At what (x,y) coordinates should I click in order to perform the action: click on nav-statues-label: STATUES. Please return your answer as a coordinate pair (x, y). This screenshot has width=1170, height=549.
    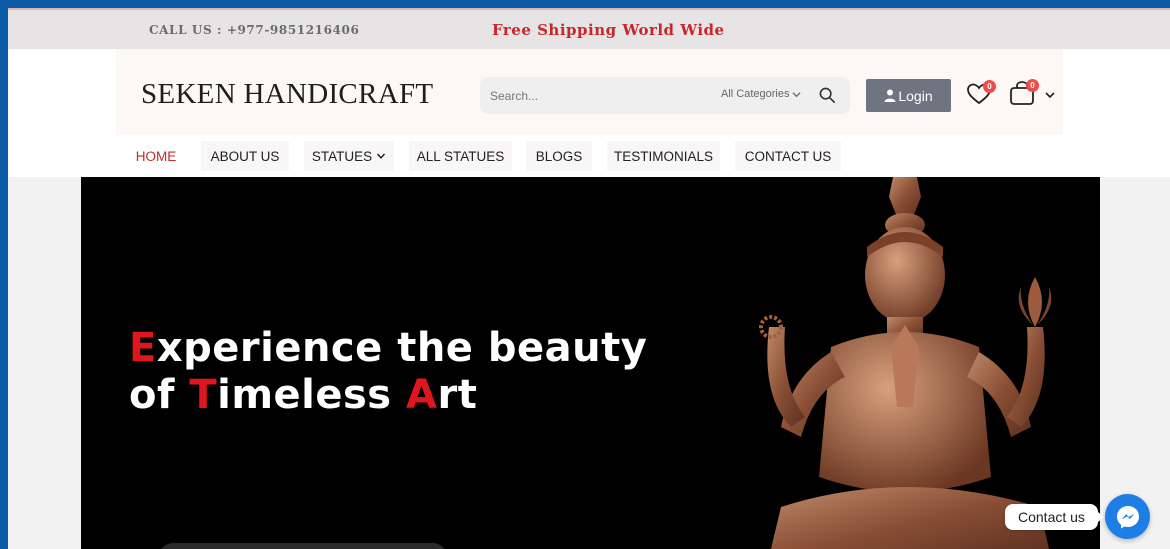
    Looking at the image, I should click on (342, 156).